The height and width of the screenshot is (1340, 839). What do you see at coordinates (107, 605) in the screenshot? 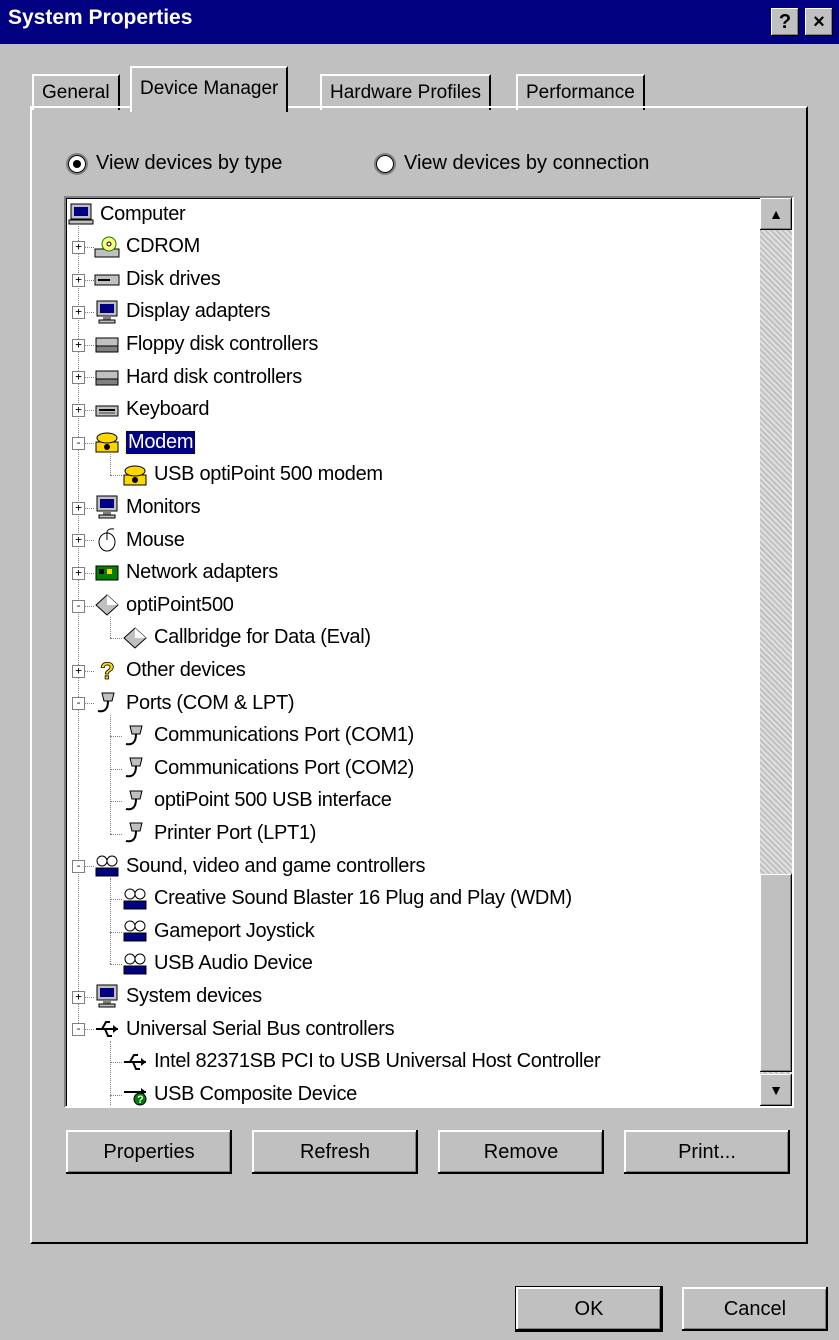
I see `diamond-icon` at bounding box center [107, 605].